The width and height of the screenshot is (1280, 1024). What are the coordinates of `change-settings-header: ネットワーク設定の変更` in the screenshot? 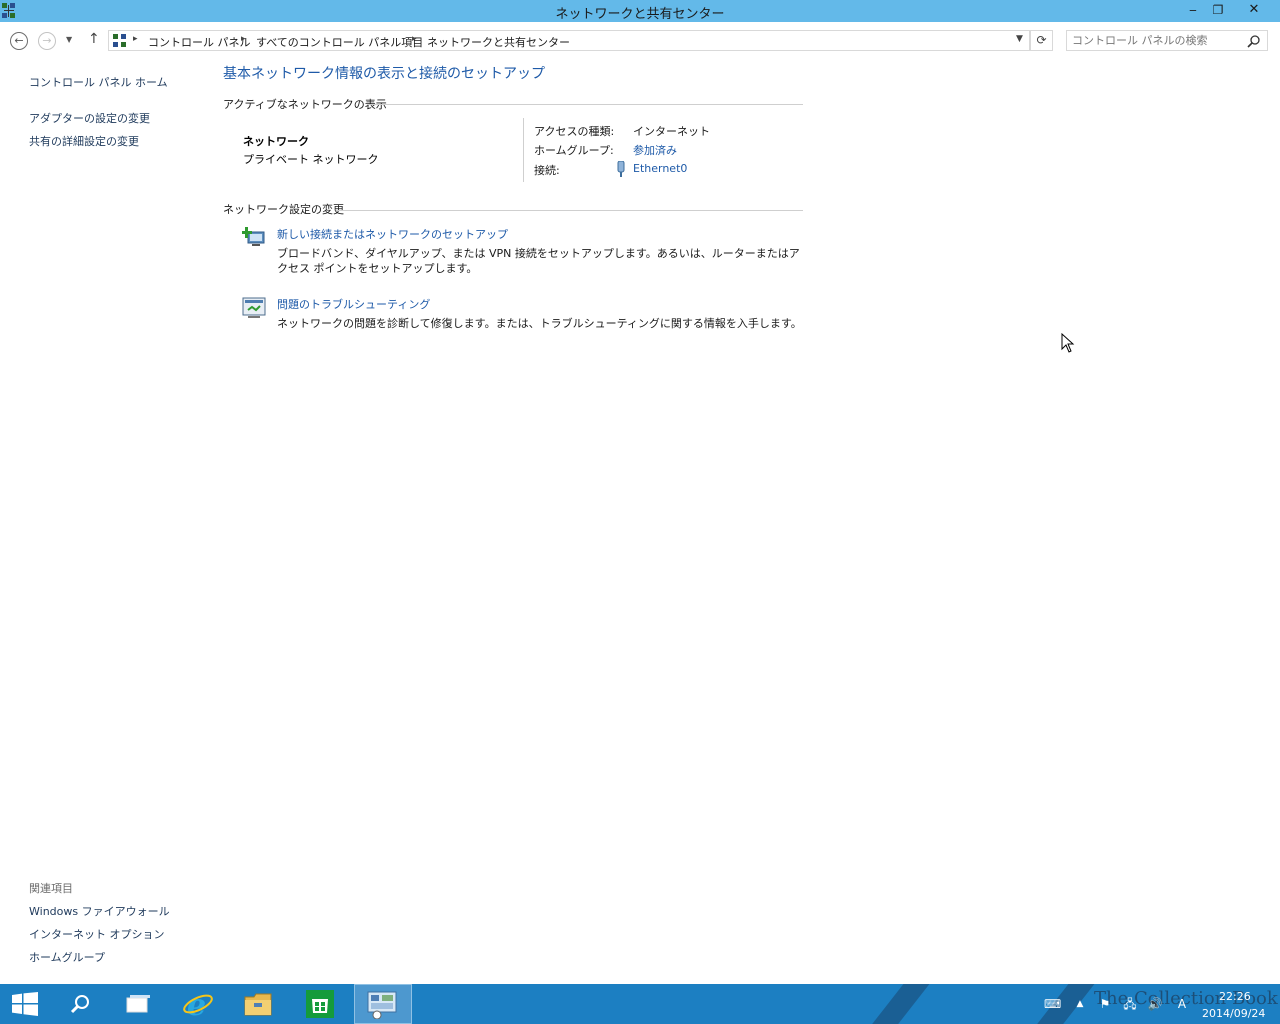 It's located at (283, 209).